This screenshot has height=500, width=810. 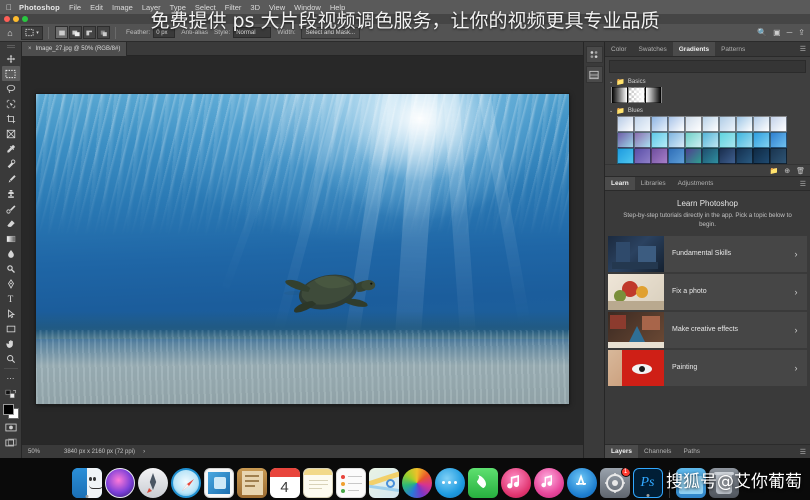 What do you see at coordinates (11, 238) in the screenshot?
I see `gradient-tool` at bounding box center [11, 238].